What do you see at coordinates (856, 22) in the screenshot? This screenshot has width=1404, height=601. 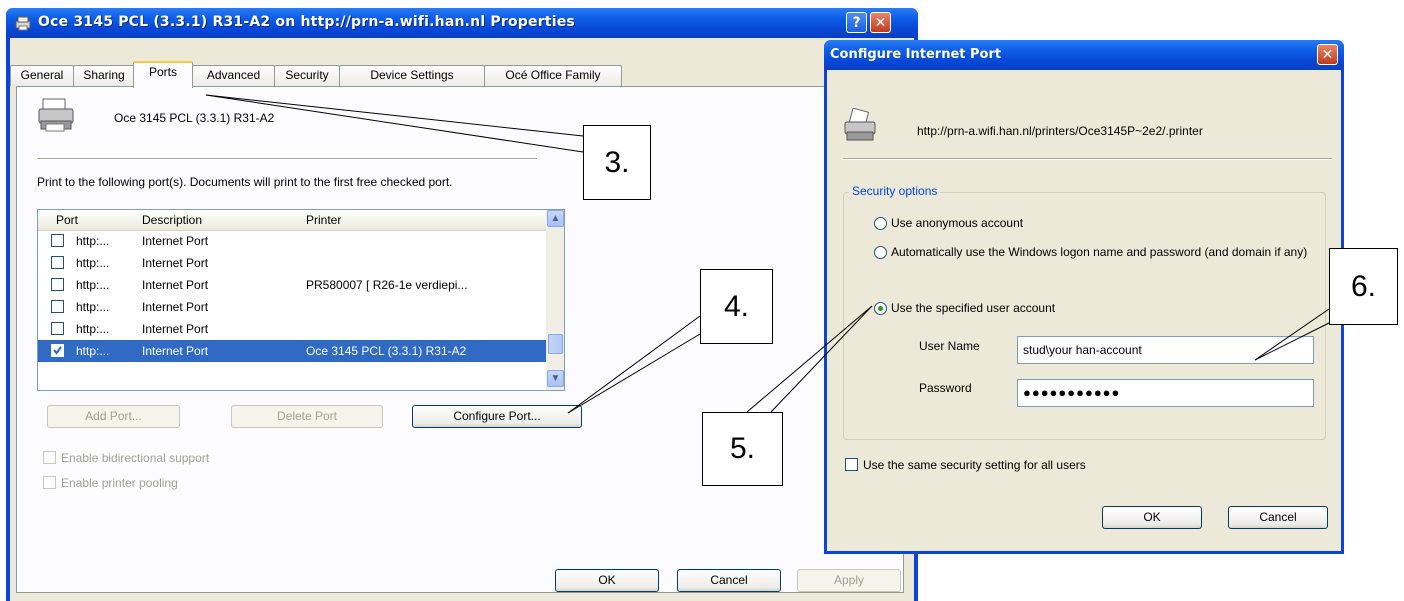 I see `help-button: ?` at bounding box center [856, 22].